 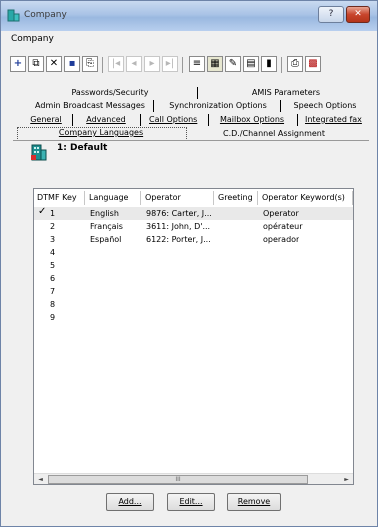 I want to click on toolbar: + ⧉ ✕ ▪ ⎘ |◂ ◂ ▸ ▸| ≡ ▦ ✎ ▤ ▮ ⎙ ▩, so click(x=189, y=65).